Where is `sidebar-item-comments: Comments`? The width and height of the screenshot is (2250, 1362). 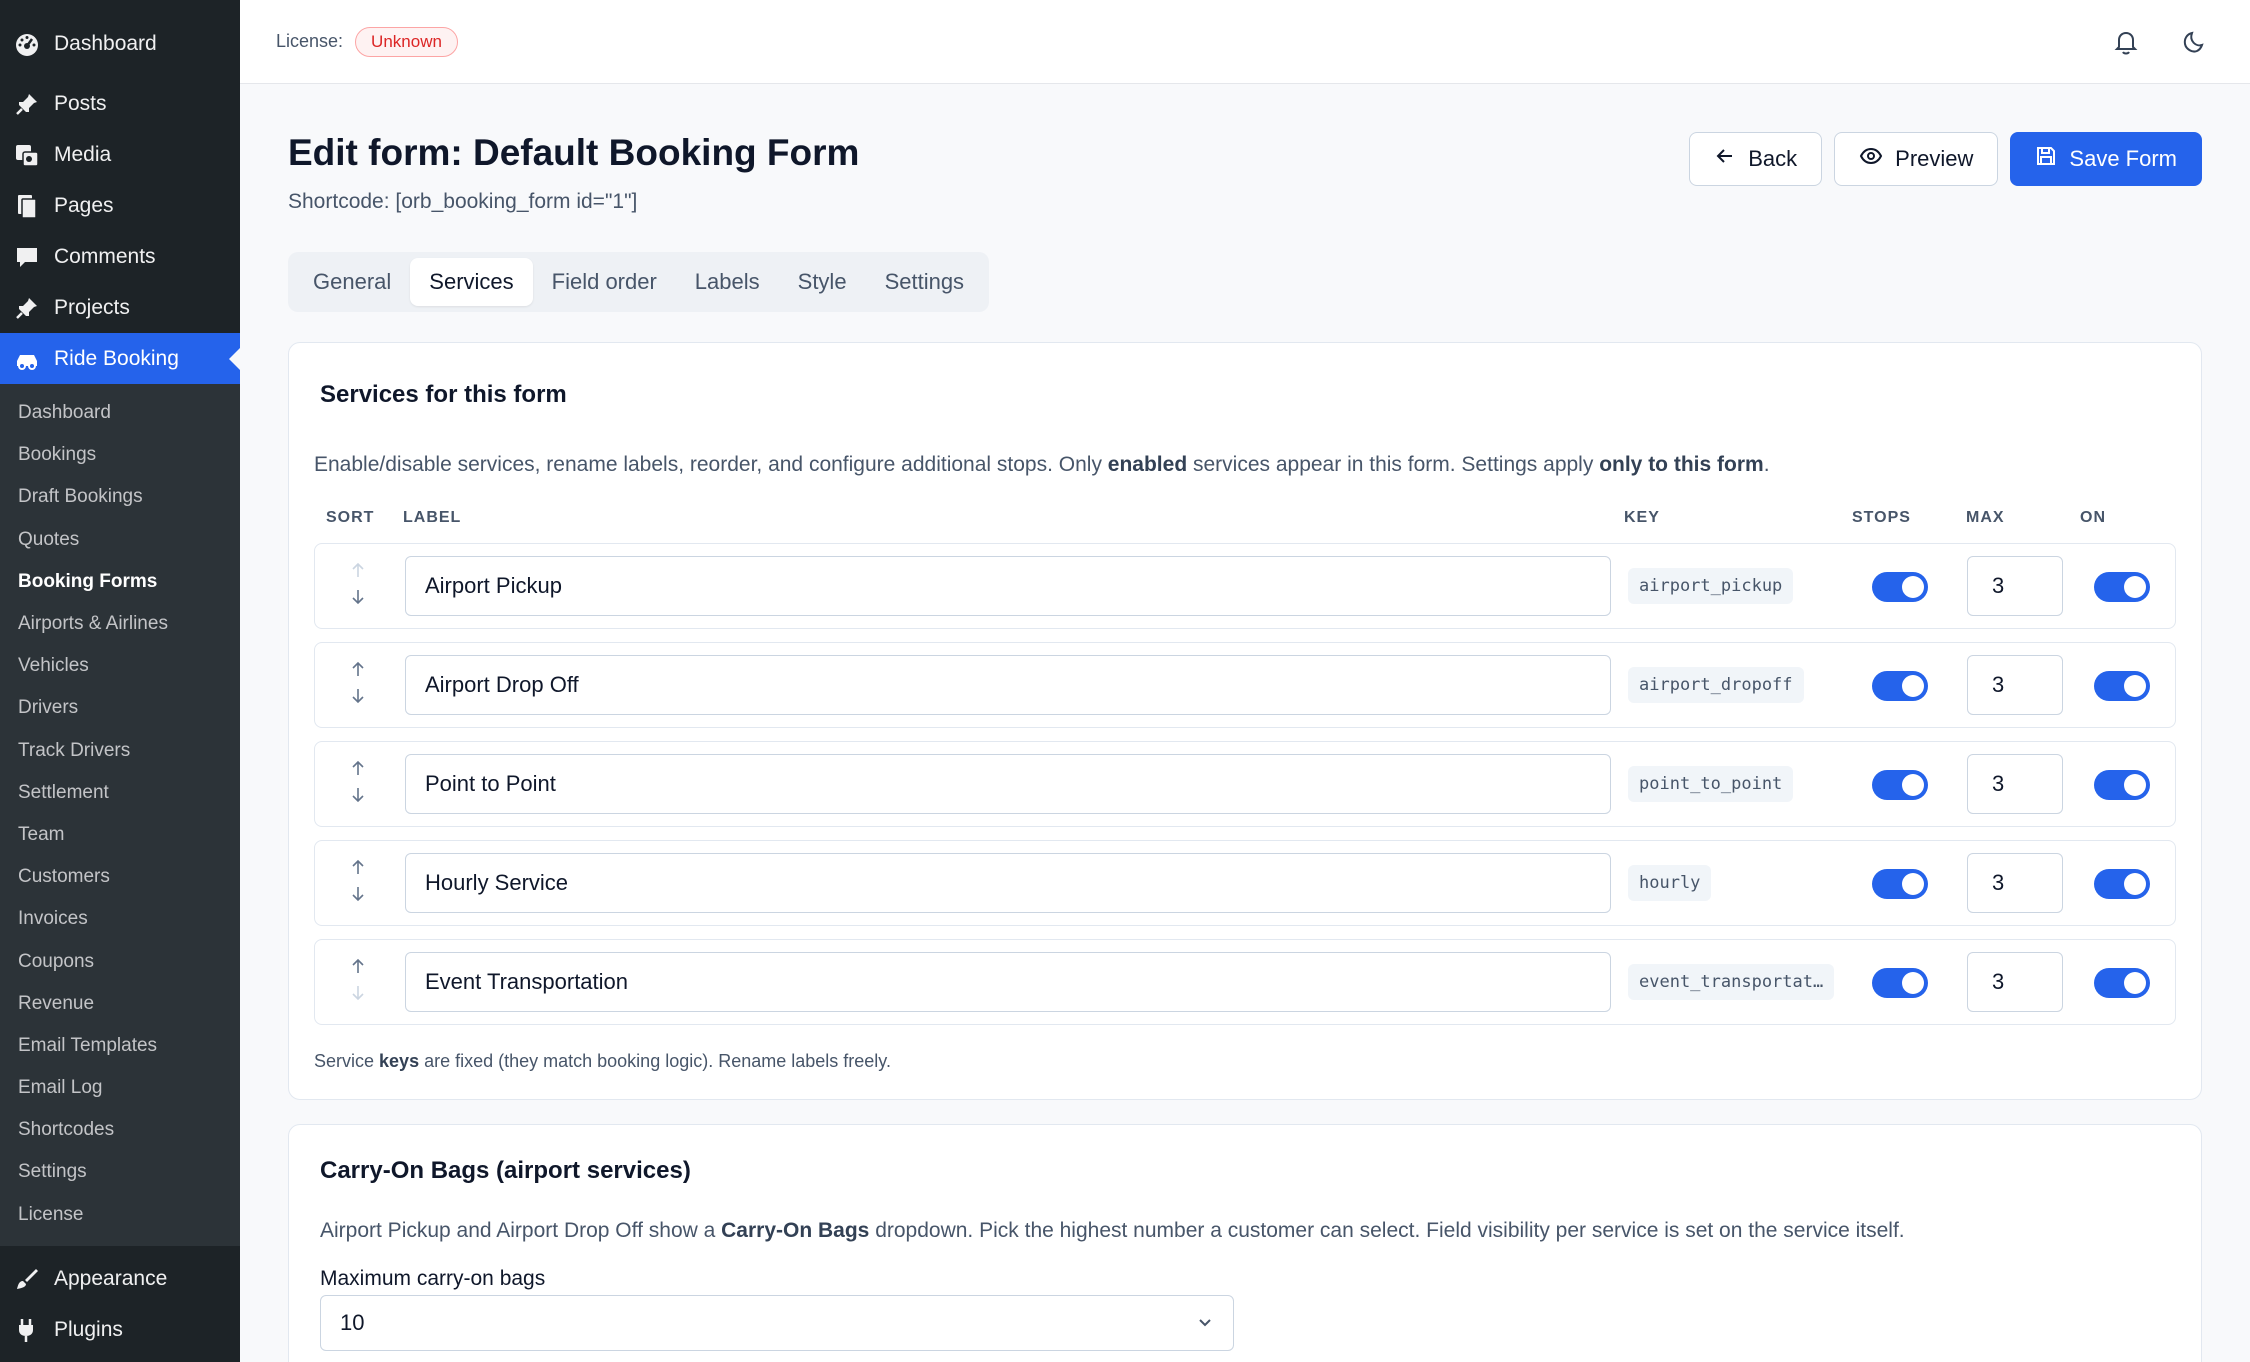 sidebar-item-comments: Comments is located at coordinates (120, 256).